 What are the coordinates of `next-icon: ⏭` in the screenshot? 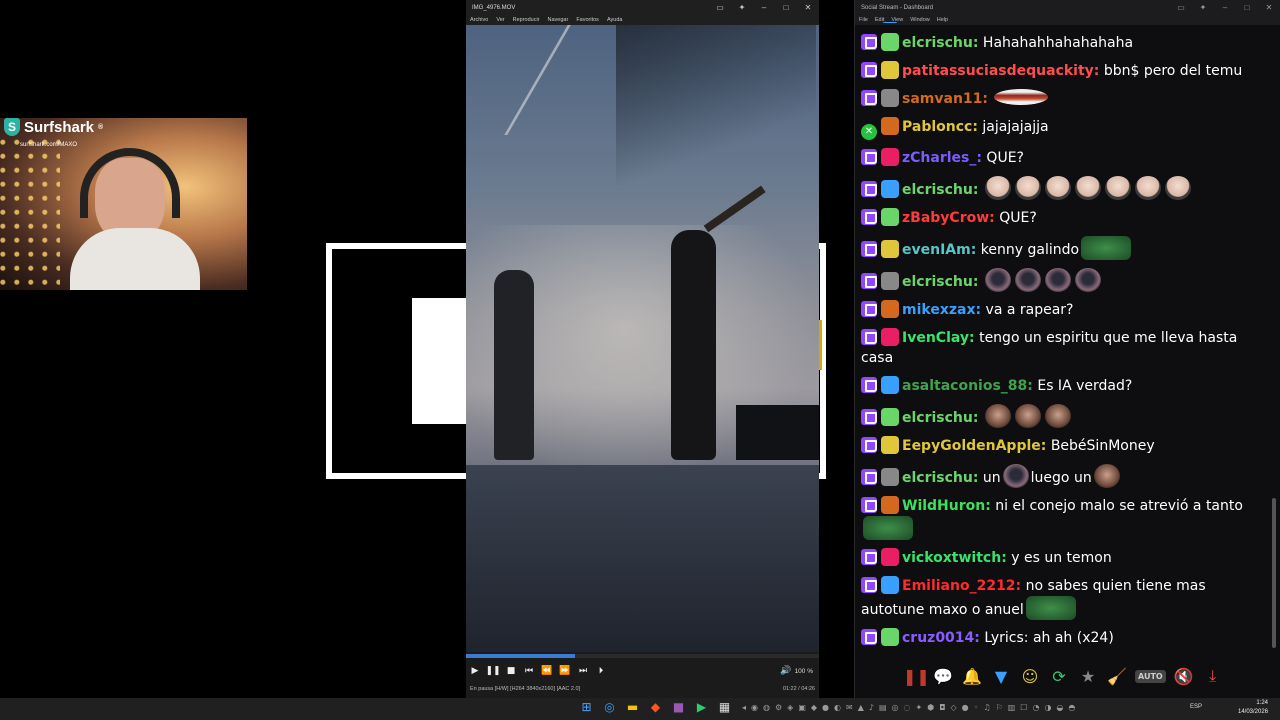 It's located at (583, 671).